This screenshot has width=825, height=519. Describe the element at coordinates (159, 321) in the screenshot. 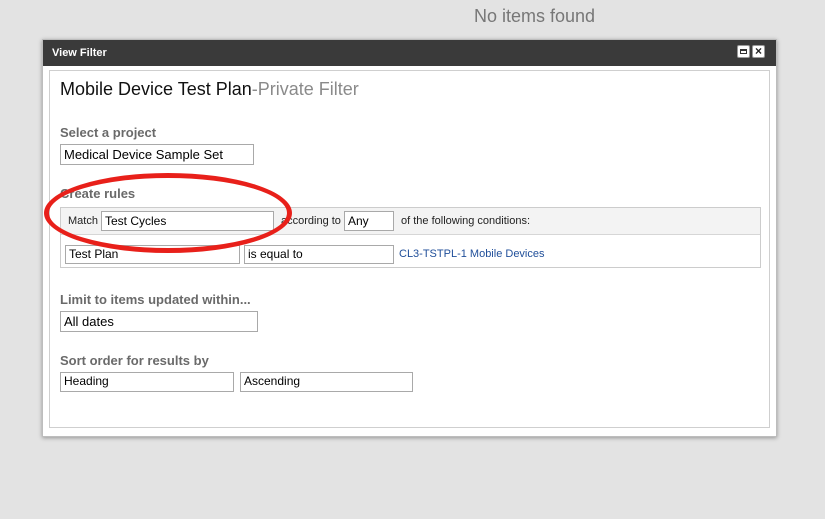

I see `limit-select: All dates` at that location.